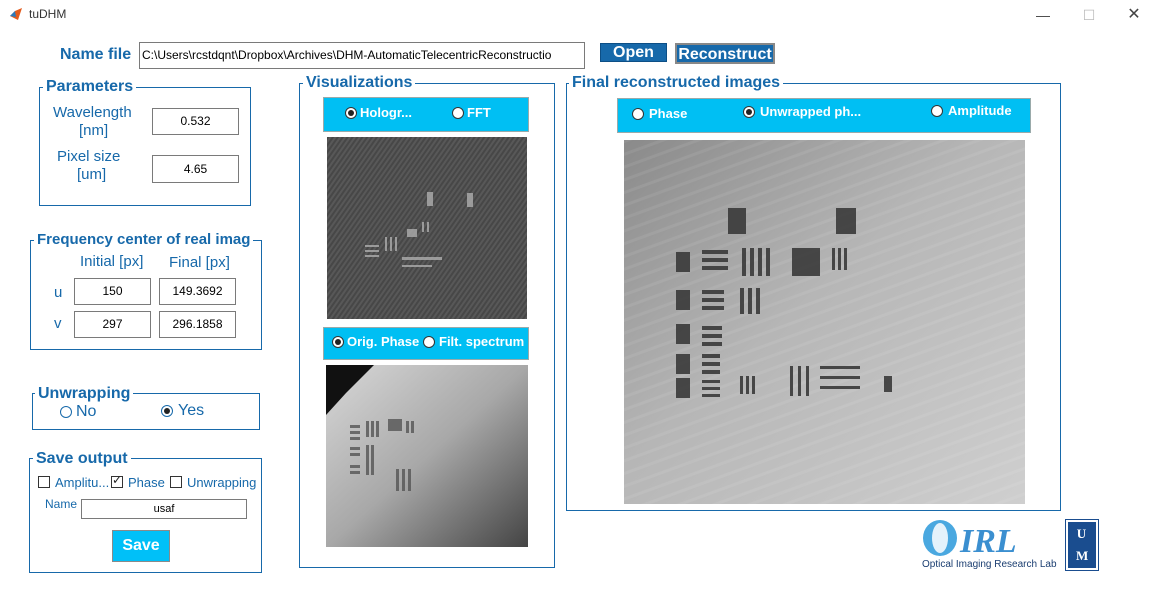  I want to click on window-title: tuDHM, so click(48, 14).